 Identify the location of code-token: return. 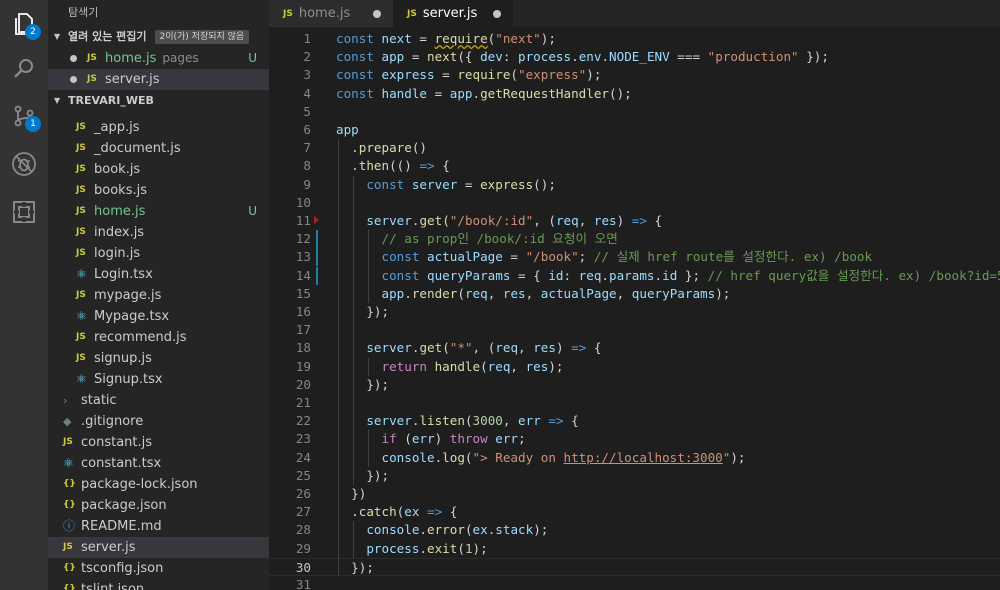
(408, 366).